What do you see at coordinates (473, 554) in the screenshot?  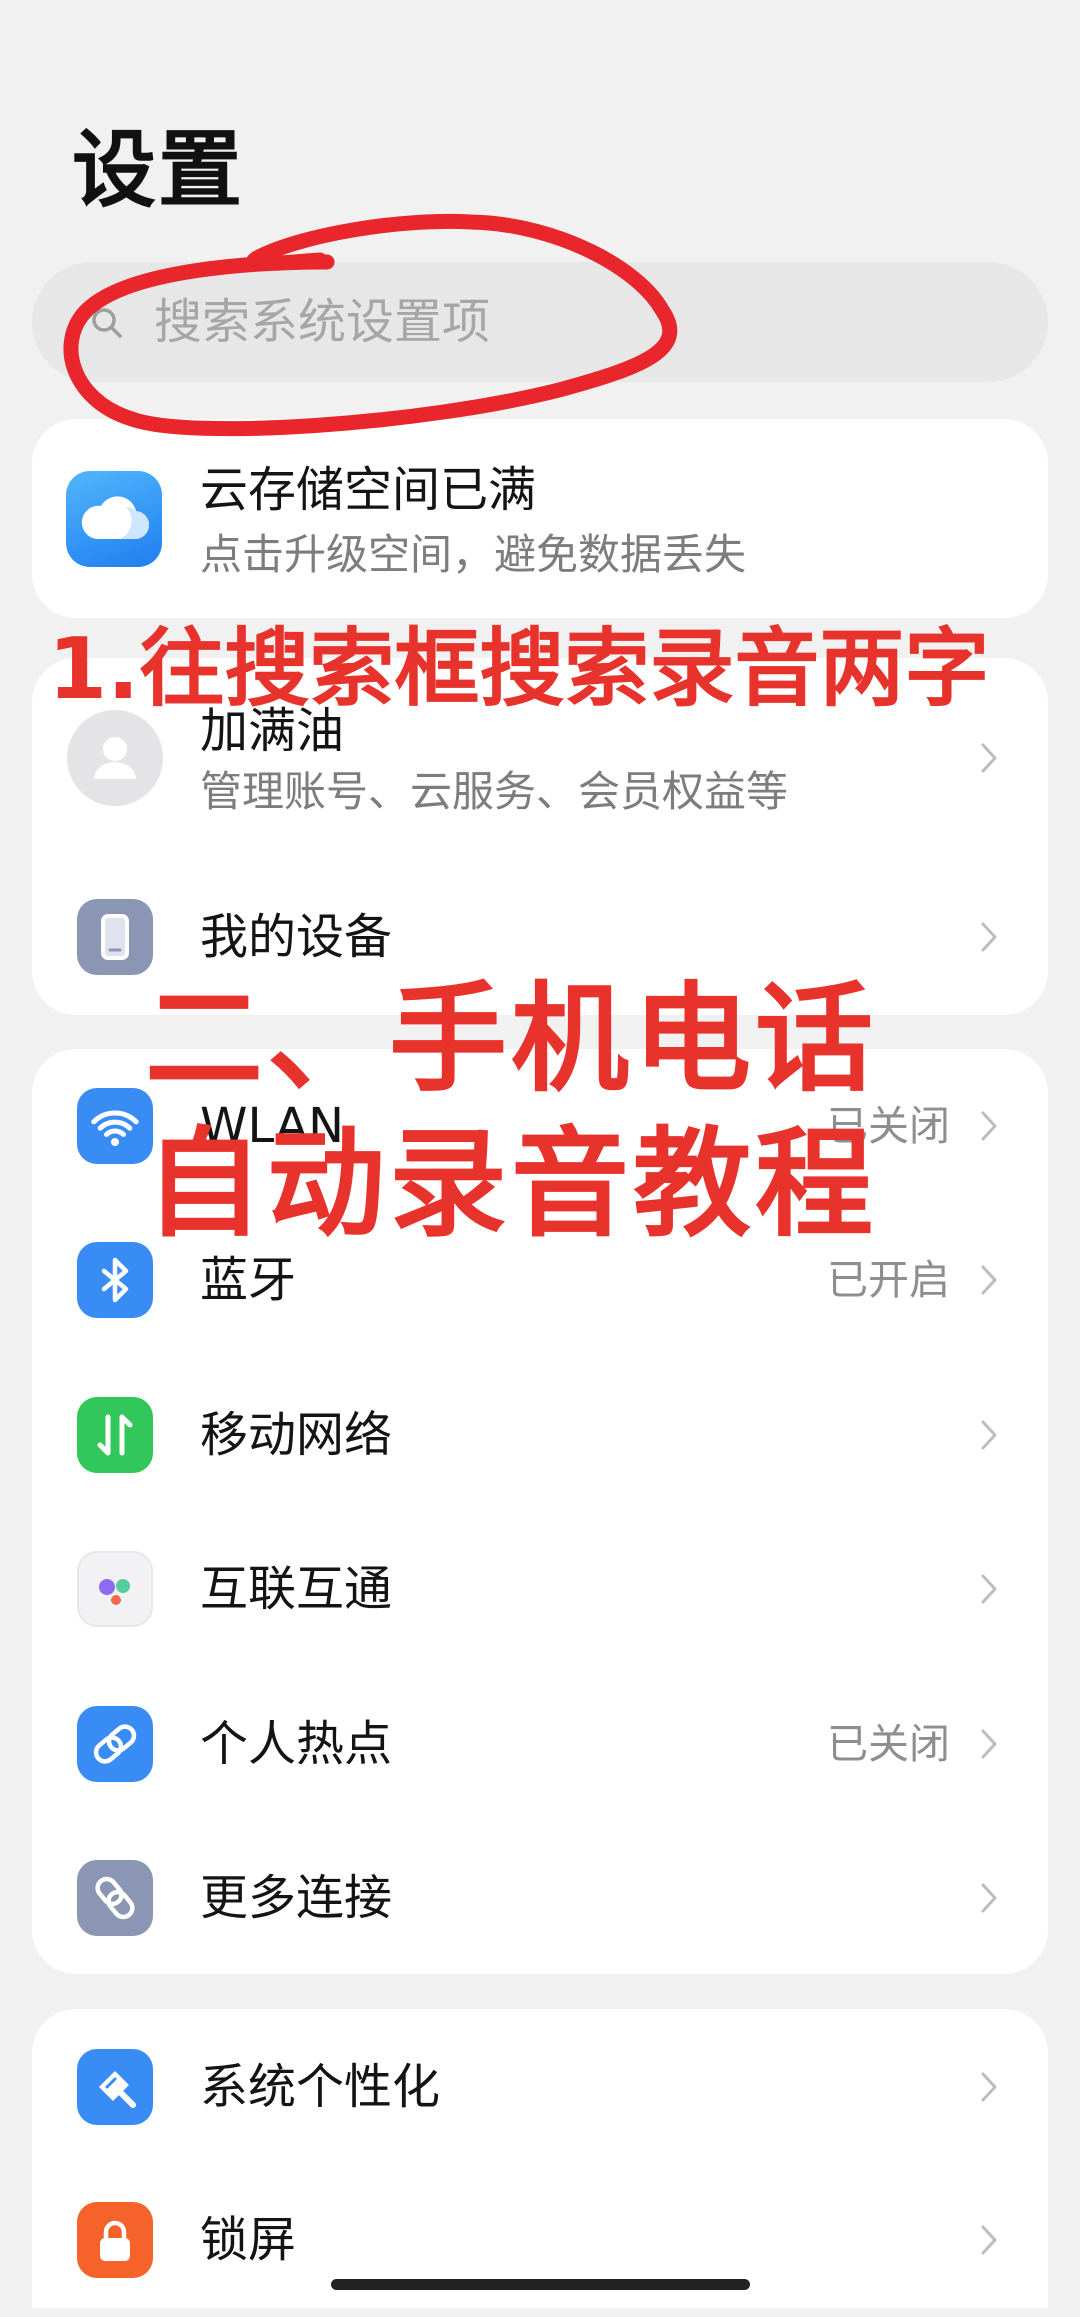 I see `cloud-banner-subtitle: 点击升级空间，避免数据丢失` at bounding box center [473, 554].